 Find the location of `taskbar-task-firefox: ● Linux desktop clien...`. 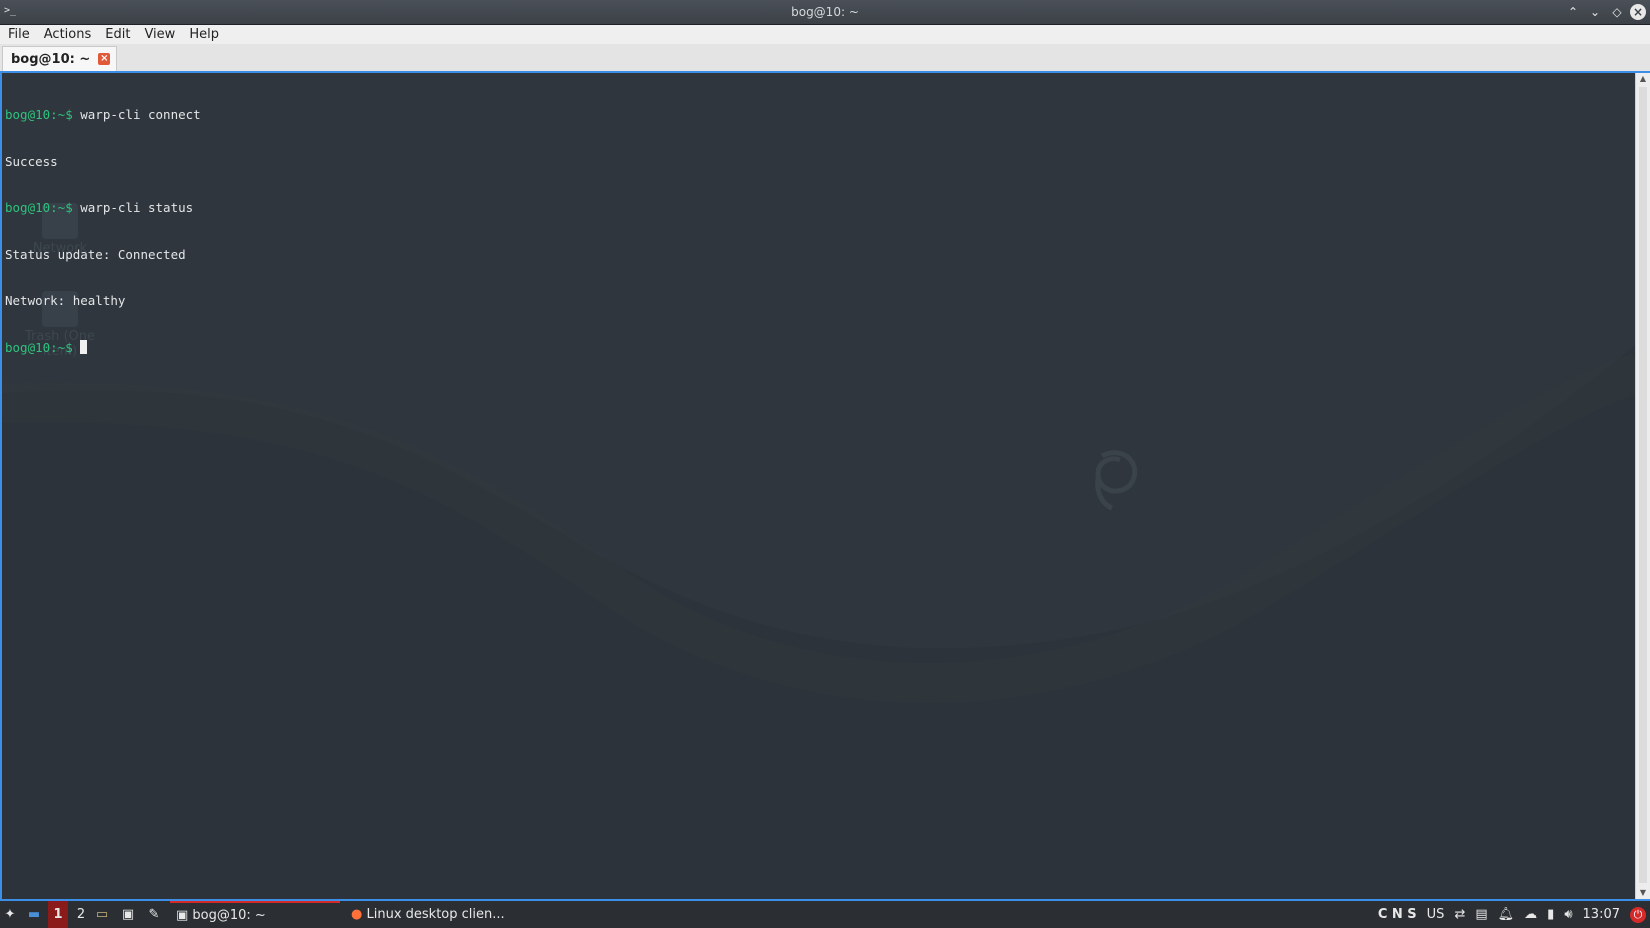

taskbar-task-firefox: ● Linux desktop clien... is located at coordinates (435, 914).